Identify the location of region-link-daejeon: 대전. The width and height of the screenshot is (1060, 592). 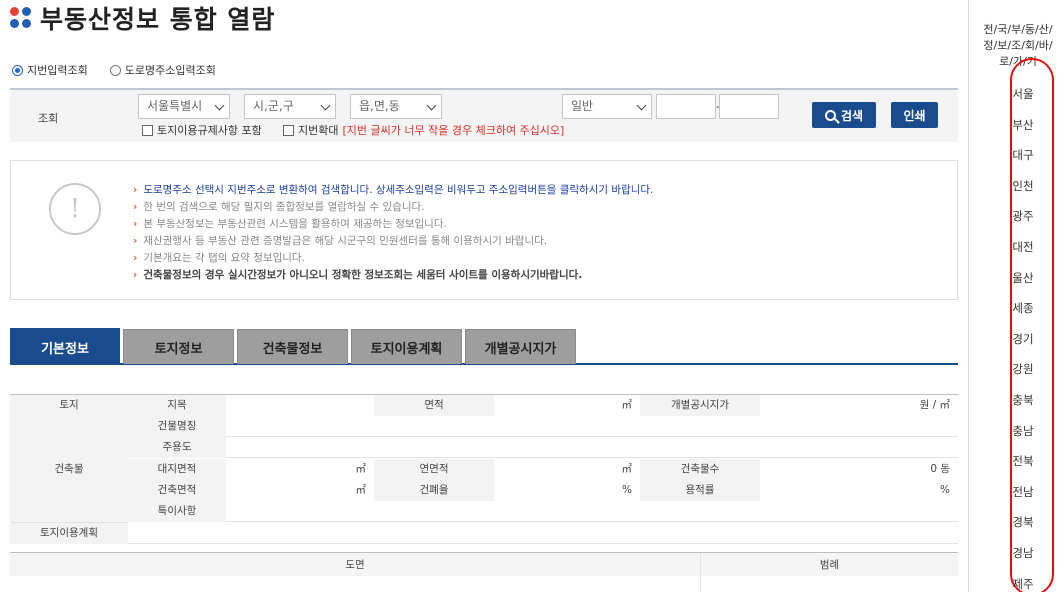
(1023, 247).